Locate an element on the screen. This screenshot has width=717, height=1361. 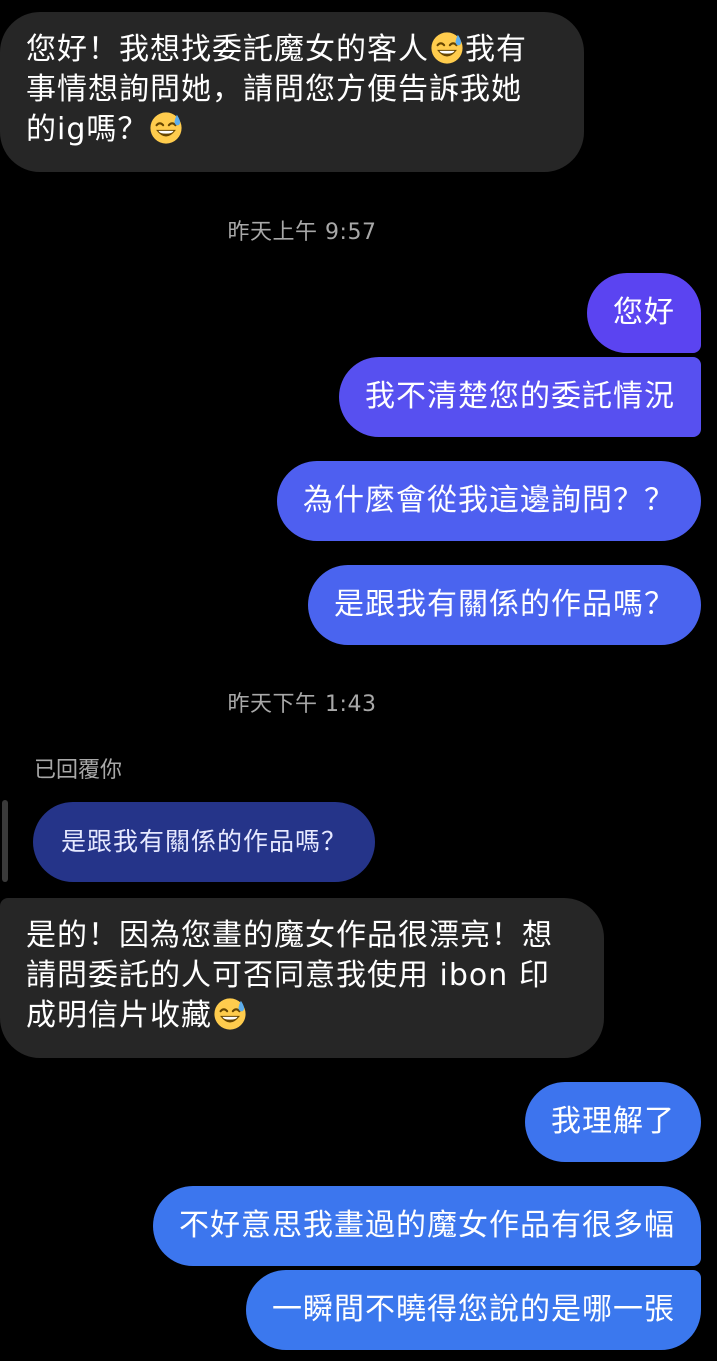
message-text: 成明信片收藏 is located at coordinates (119, 1015).